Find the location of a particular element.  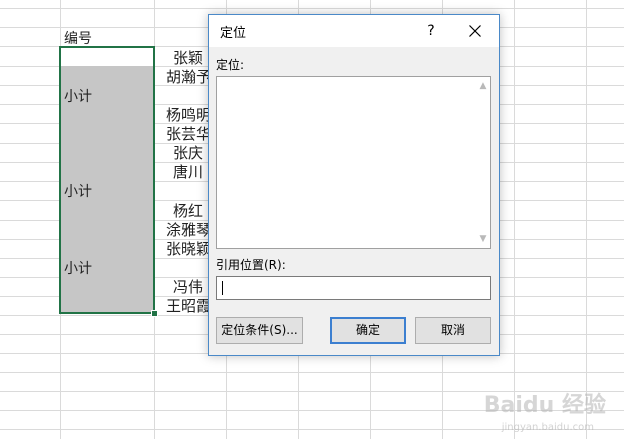

name-cell: 胡瀚予 is located at coordinates (188, 77).